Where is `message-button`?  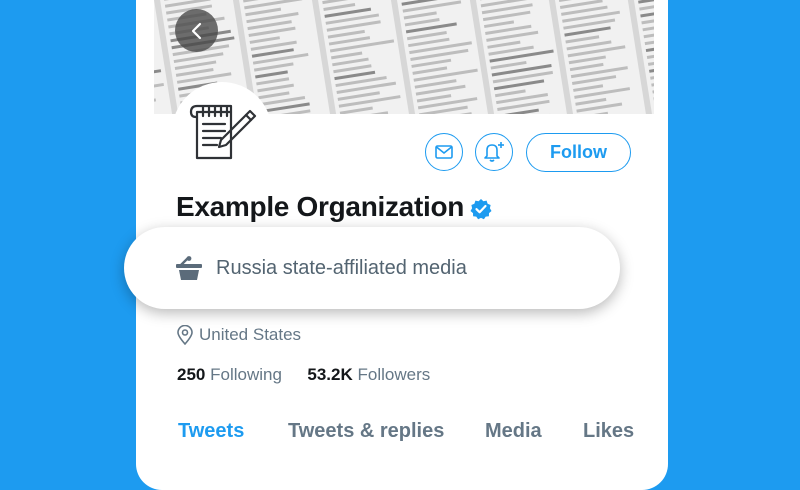 message-button is located at coordinates (444, 152).